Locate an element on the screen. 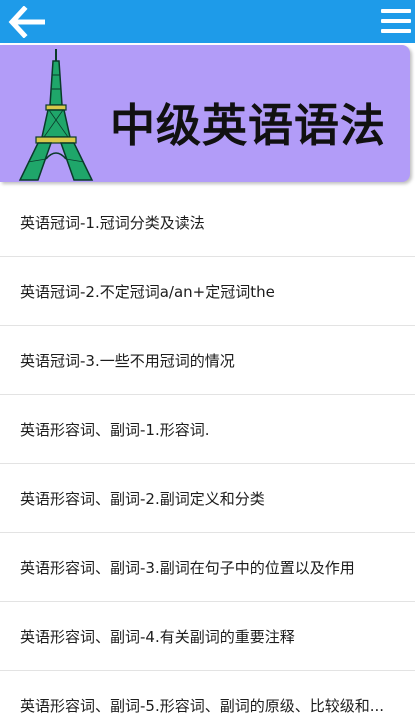 Image resolution: width=415 pixels, height=720 pixels. list-item: 英语冠词-2.不定冠词a/an+定冠词the is located at coordinates (207, 291).